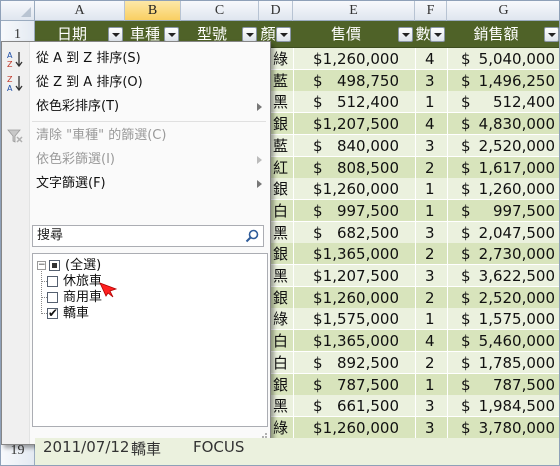 Image resolution: width=560 pixels, height=466 pixels. Describe the element at coordinates (368, 168) in the screenshot. I see `price-cell: 808,500` at that location.